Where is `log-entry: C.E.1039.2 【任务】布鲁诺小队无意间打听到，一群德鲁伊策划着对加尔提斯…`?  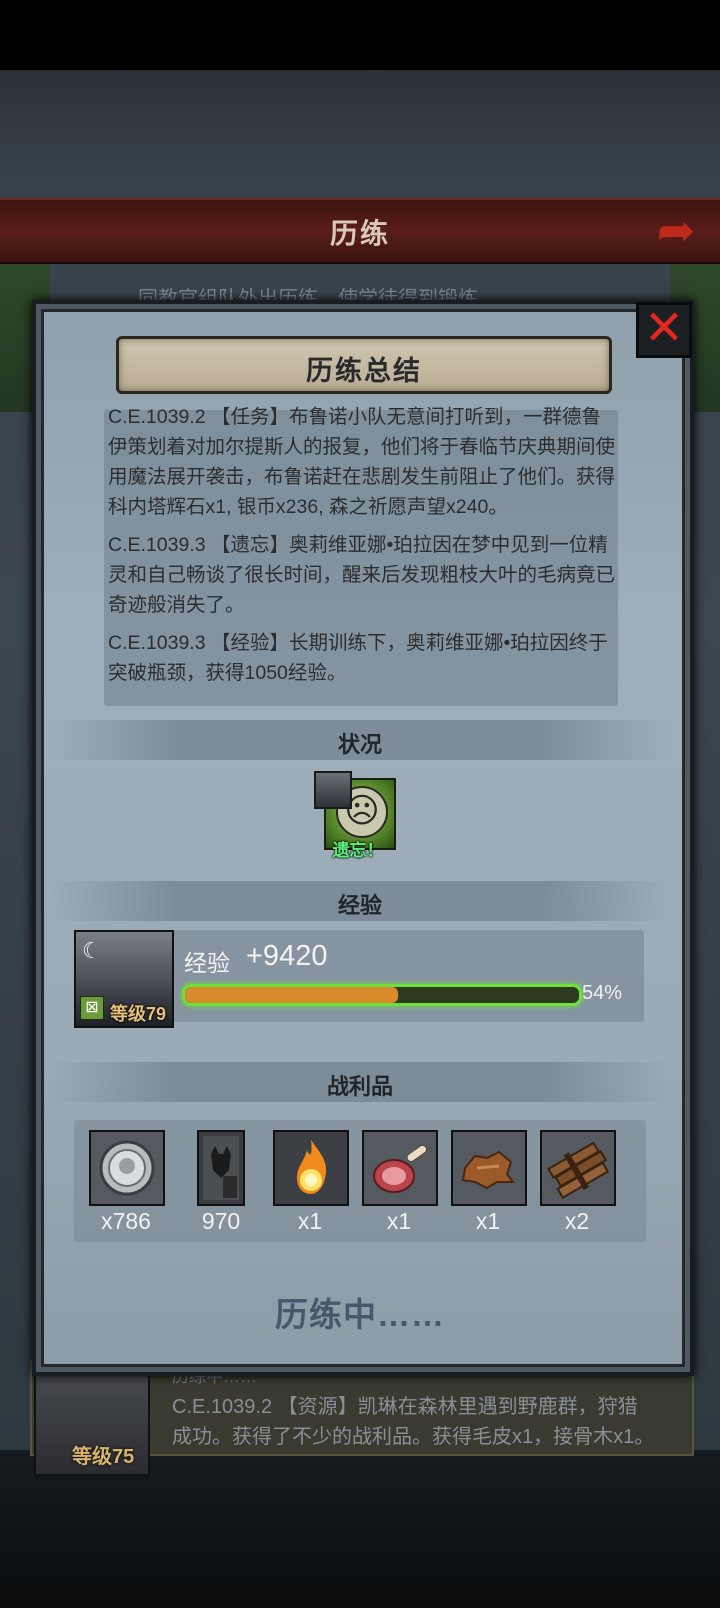 log-entry: C.E.1039.2 【任务】布鲁诺小队无意间打听到，一群德鲁伊策划着对加尔提斯… is located at coordinates (362, 462).